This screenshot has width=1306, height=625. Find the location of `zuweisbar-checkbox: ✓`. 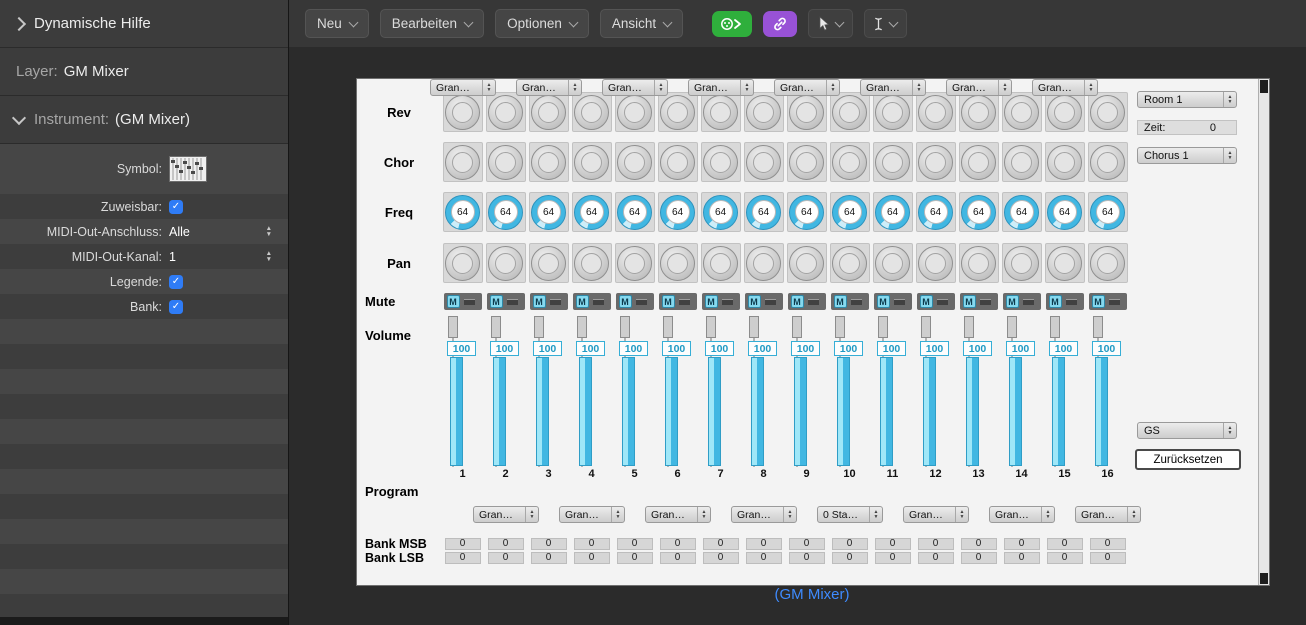

zuweisbar-checkbox: ✓ is located at coordinates (176, 206).